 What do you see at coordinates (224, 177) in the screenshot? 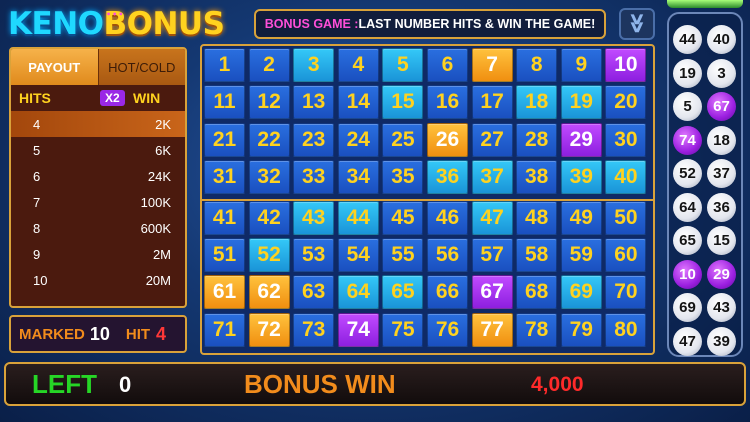
I see `number-cell: 31` at bounding box center [224, 177].